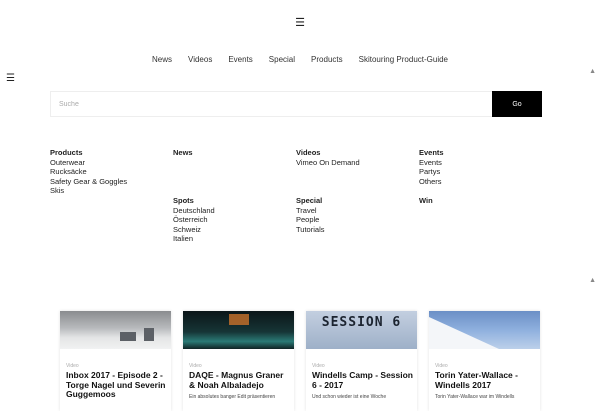  What do you see at coordinates (194, 230) in the screenshot?
I see `menu-item: Schweiz` at bounding box center [194, 230].